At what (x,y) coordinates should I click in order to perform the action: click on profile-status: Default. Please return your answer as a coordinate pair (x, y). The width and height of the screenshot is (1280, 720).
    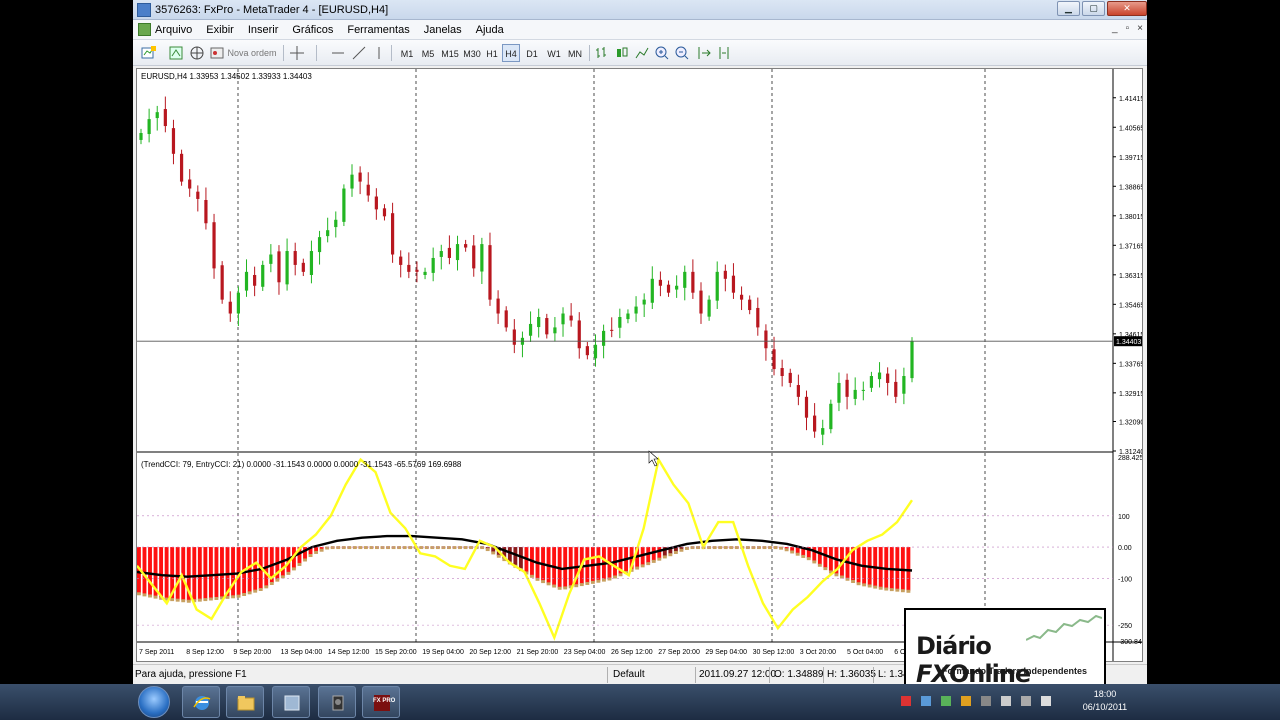
    Looking at the image, I should click on (629, 674).